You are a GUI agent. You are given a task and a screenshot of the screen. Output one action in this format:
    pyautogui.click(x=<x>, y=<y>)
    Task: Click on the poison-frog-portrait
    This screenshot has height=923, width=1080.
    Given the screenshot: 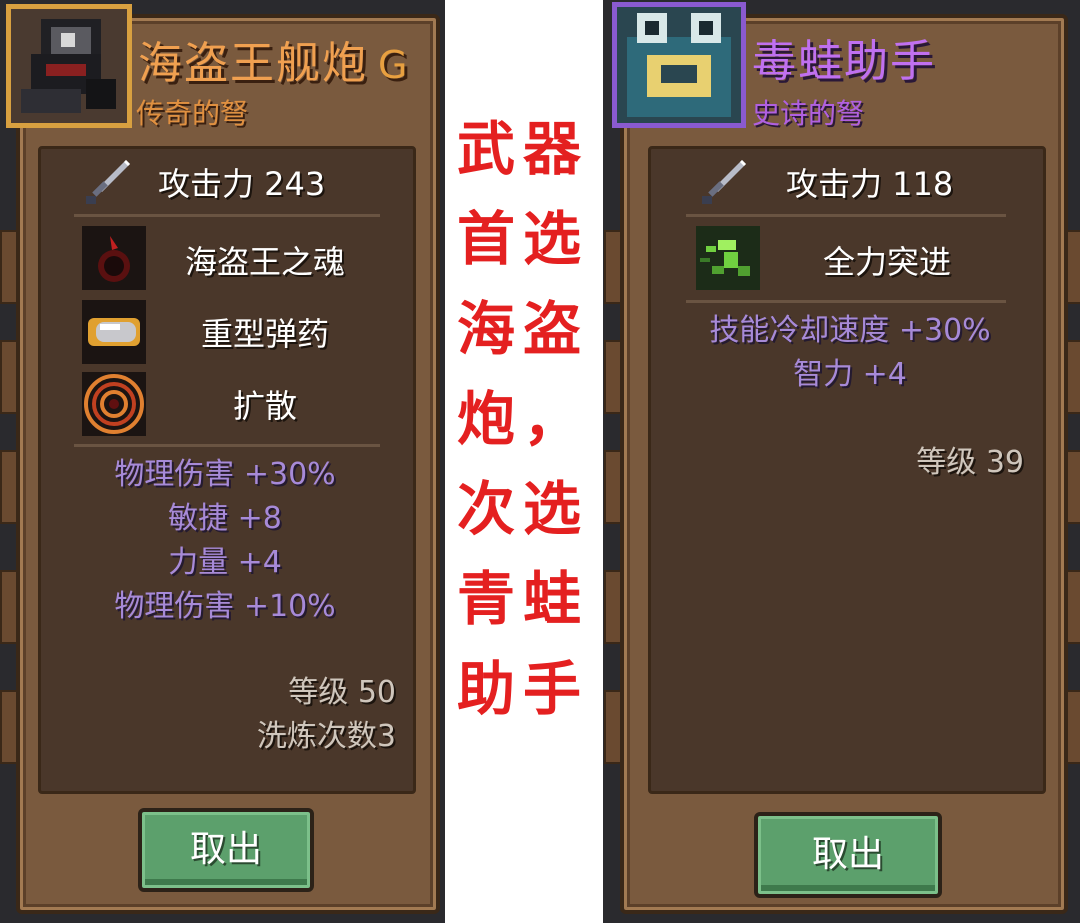 What is the action you would take?
    pyautogui.click(x=679, y=65)
    